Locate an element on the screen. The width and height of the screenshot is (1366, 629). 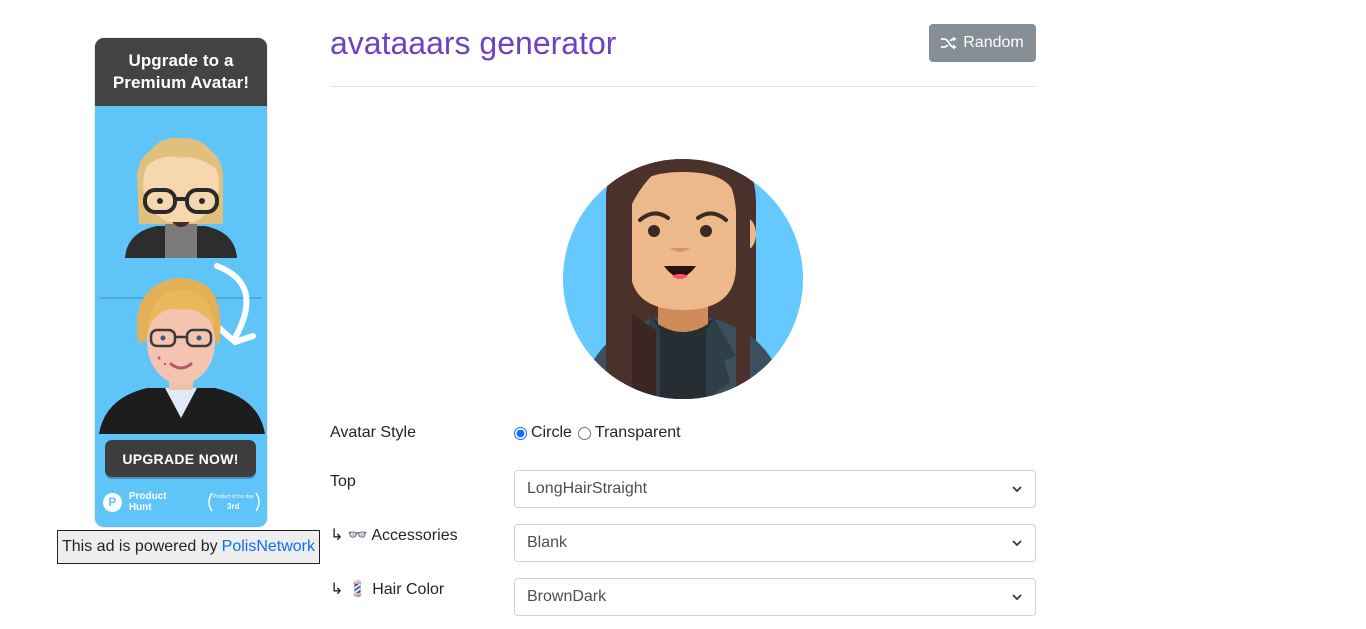
avatar-style-row: Avatar Style Circle Transparent is located at coordinates (683, 440).